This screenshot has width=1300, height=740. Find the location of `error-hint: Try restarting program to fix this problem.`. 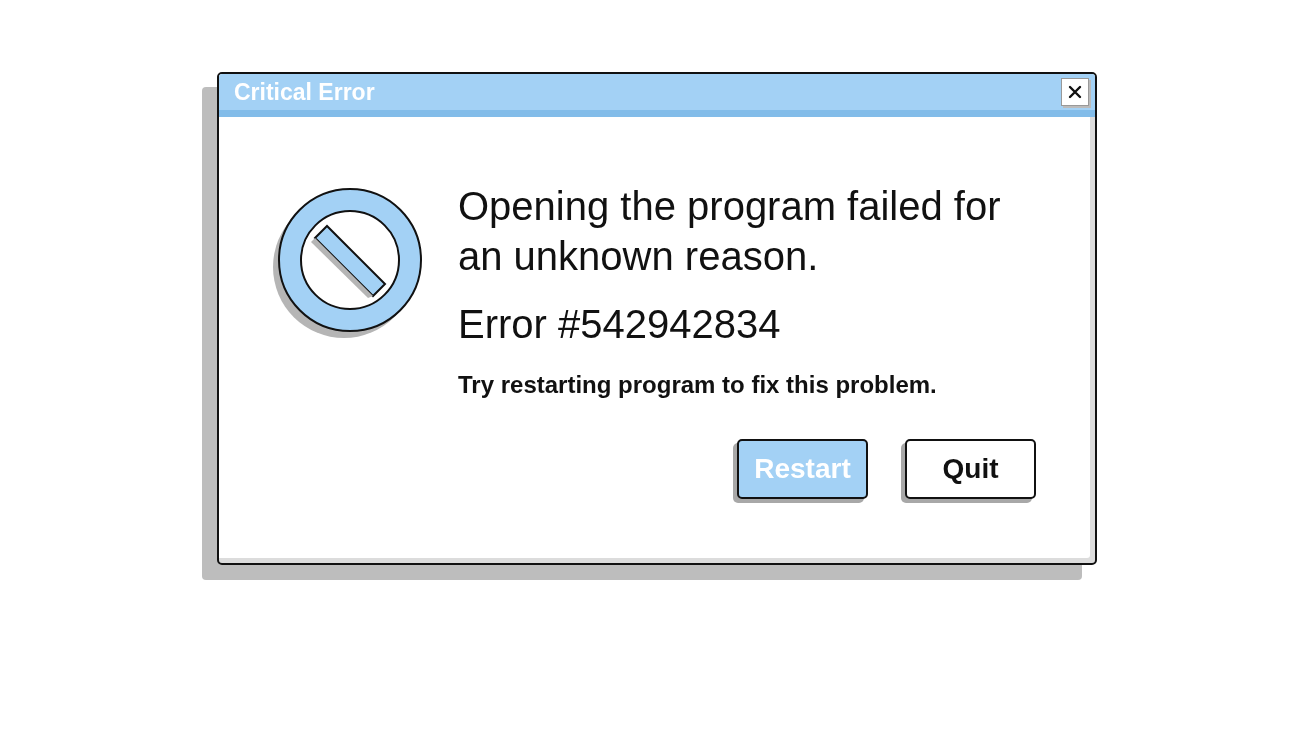

error-hint: Try restarting program to fix this problem. is located at coordinates (698, 385).